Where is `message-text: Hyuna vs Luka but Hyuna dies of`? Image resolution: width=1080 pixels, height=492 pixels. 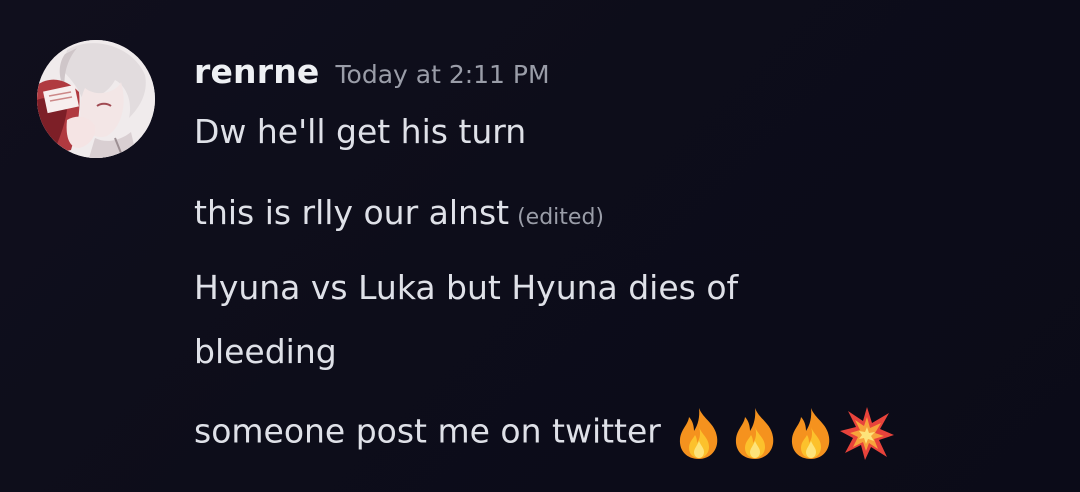 message-text: Hyuna vs Luka but Hyuna dies of is located at coordinates (466, 287).